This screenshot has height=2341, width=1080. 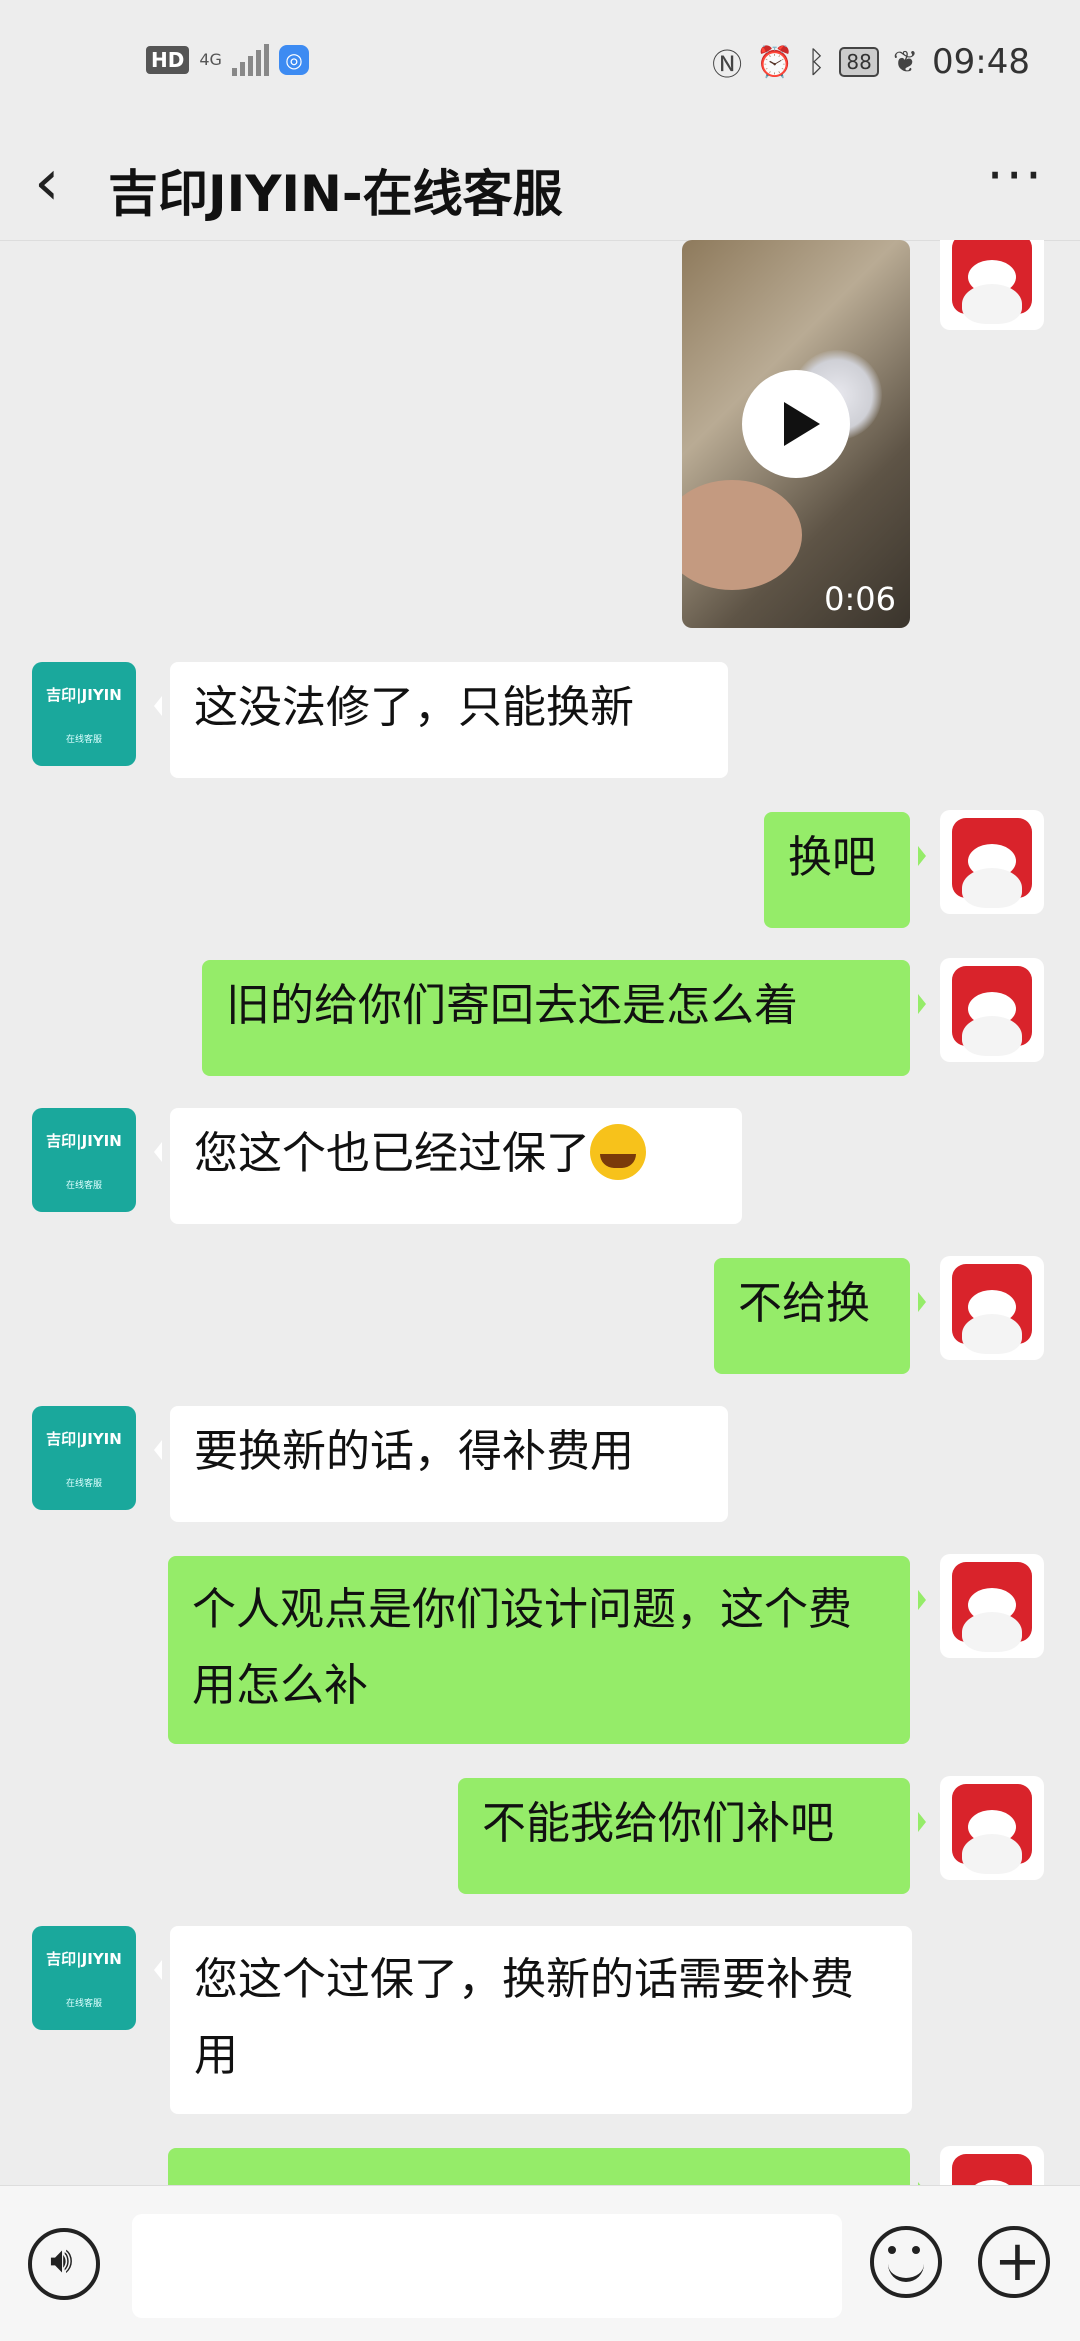 What do you see at coordinates (905, 62) in the screenshot?
I see `leaf-icon: ❦` at bounding box center [905, 62].